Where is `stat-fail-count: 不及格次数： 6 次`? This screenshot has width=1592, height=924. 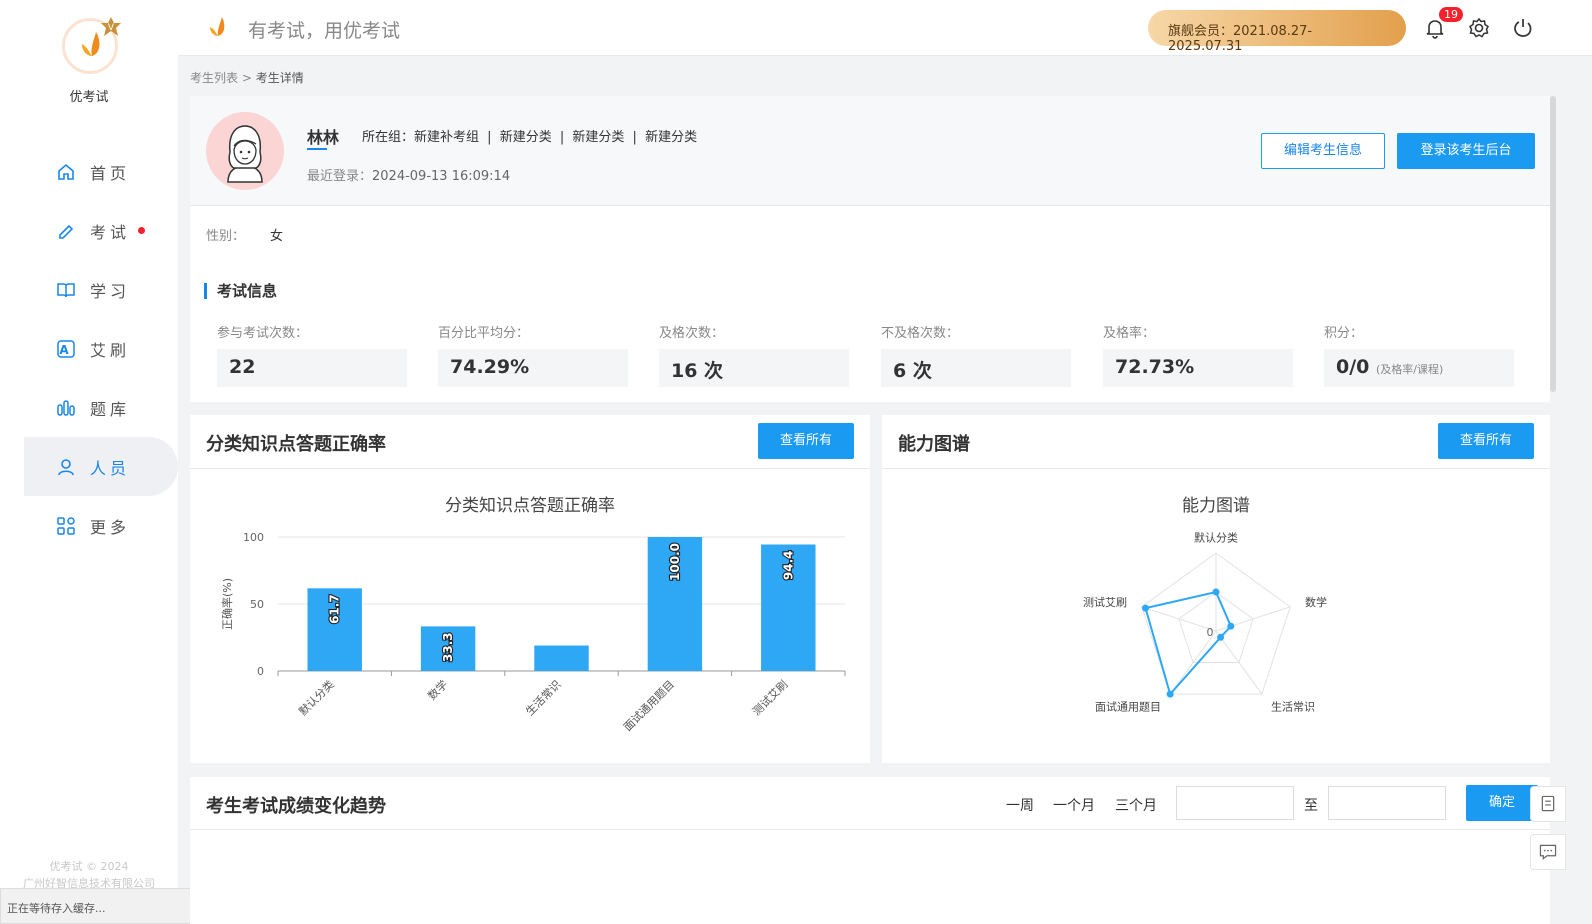 stat-fail-count: 不及格次数： 6 次 is located at coordinates (976, 354).